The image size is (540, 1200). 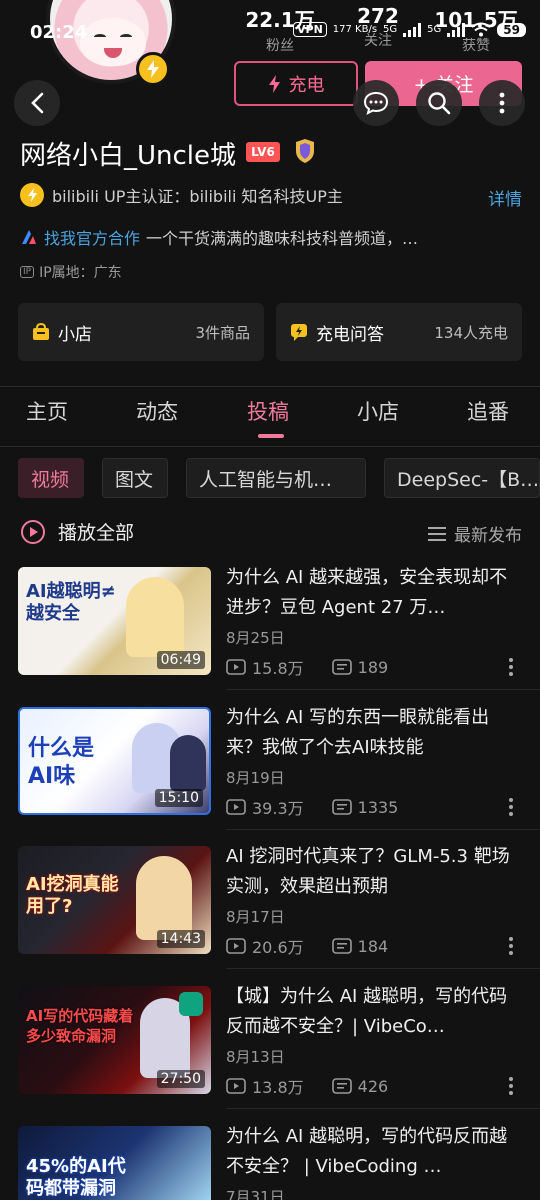 I want to click on bolt-icon, so click(x=274, y=83).